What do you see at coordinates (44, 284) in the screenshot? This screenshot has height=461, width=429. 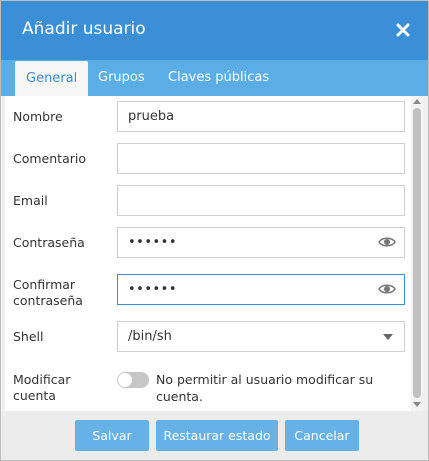 I see `confirmar-label-line1: Confirmar` at bounding box center [44, 284].